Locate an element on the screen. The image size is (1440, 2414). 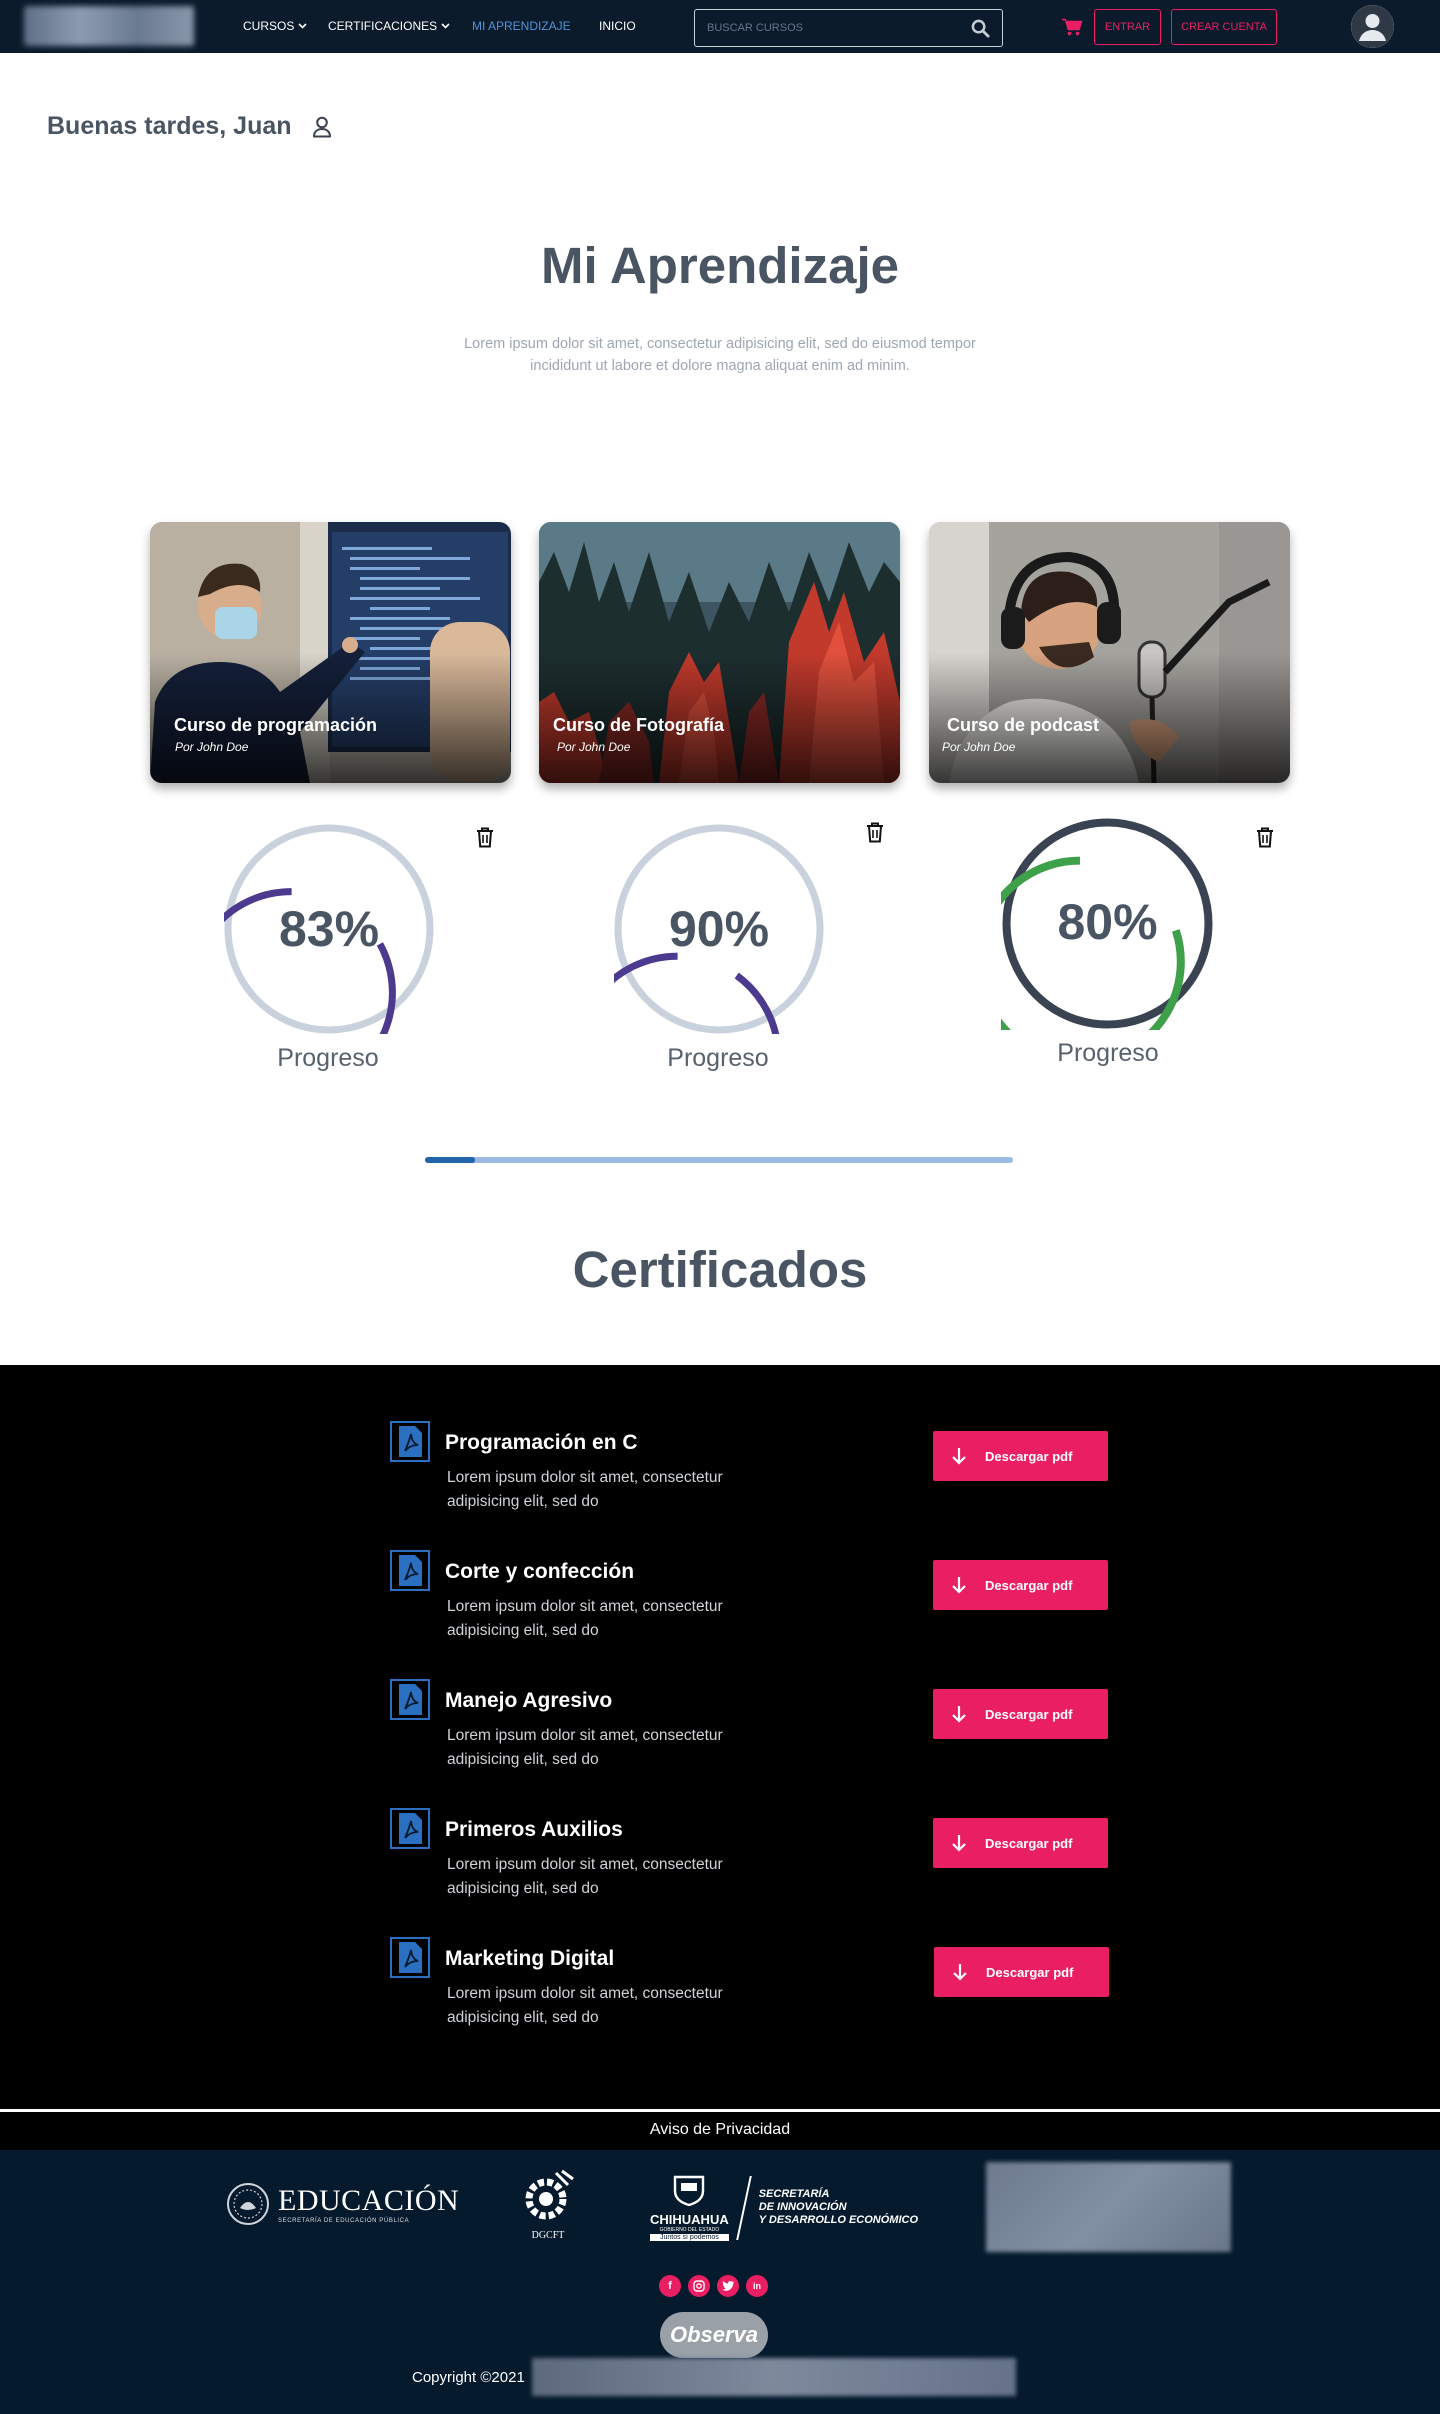
carousel-scroll-thumb is located at coordinates (450, 1160).